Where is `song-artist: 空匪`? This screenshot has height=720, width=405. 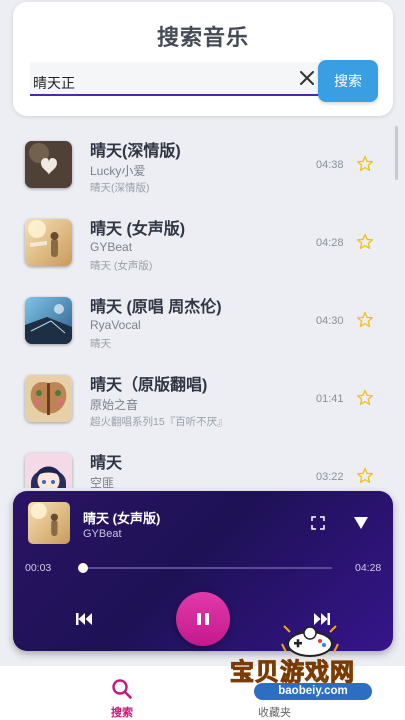
song-artist: 空匪 is located at coordinates (102, 482).